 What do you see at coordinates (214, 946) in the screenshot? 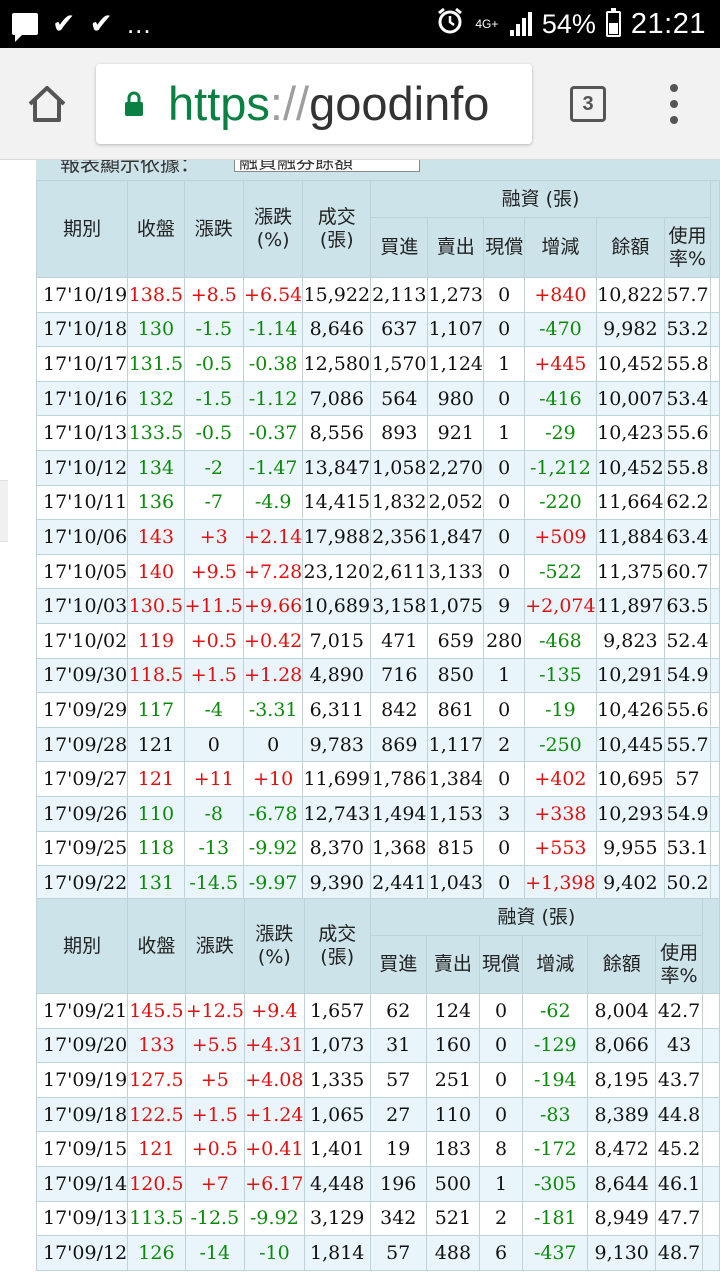
I see `header-change: 漲跌` at bounding box center [214, 946].